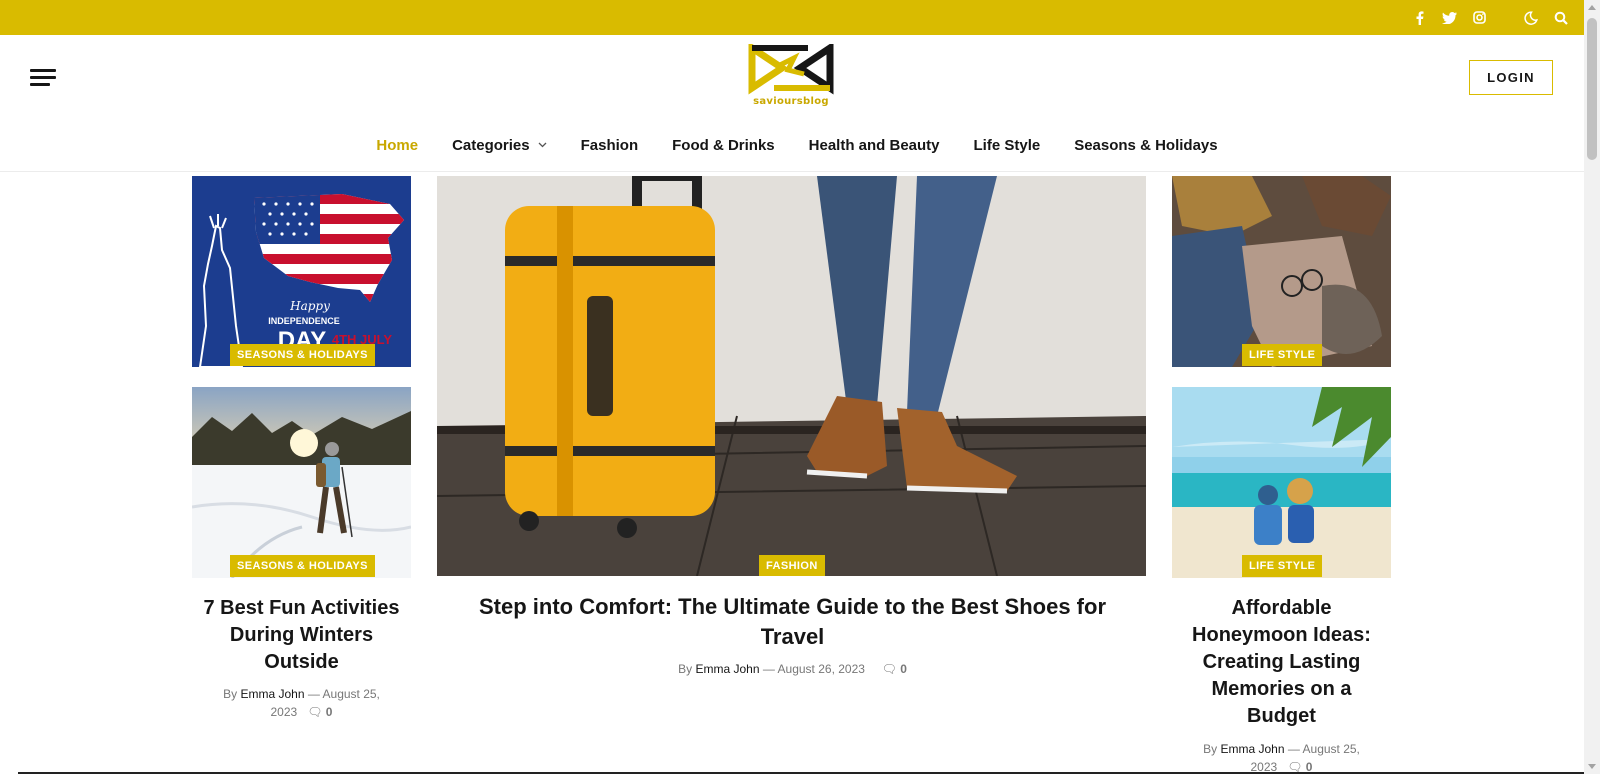 This screenshot has height=776, width=1600. I want to click on top-bar, so click(792, 17).